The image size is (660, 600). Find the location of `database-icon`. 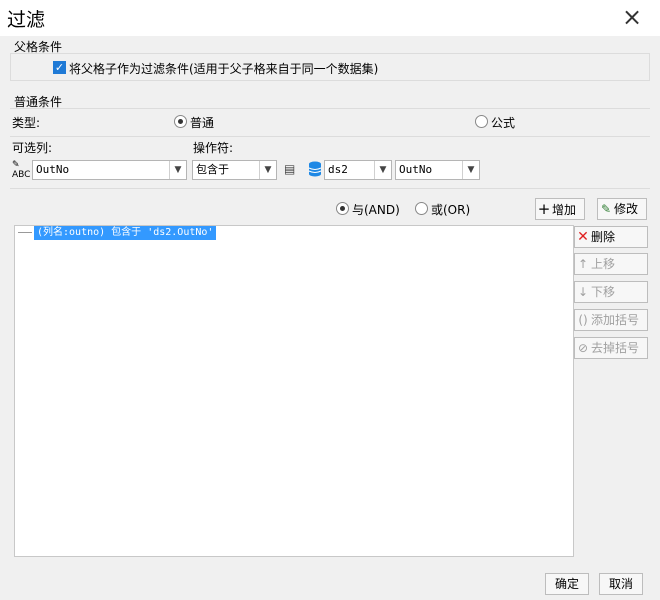

database-icon is located at coordinates (315, 169).